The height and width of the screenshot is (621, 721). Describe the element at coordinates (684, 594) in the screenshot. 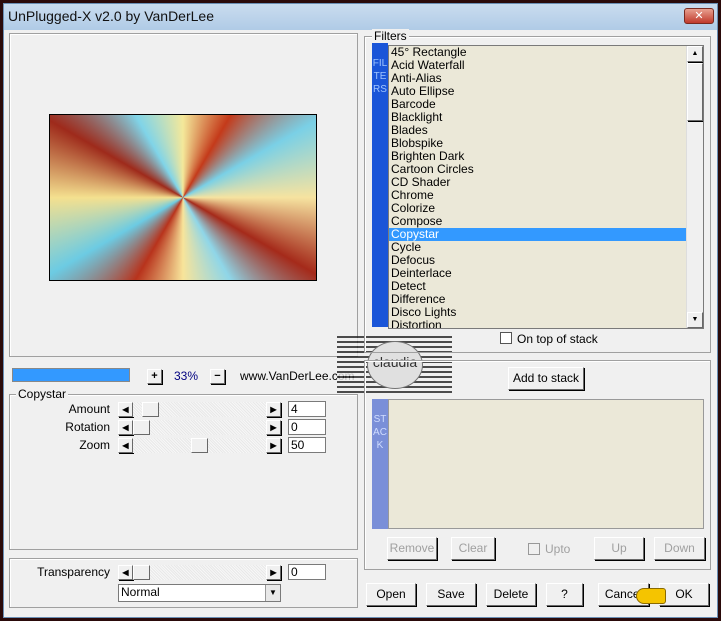

I see `ok-button: OK` at that location.